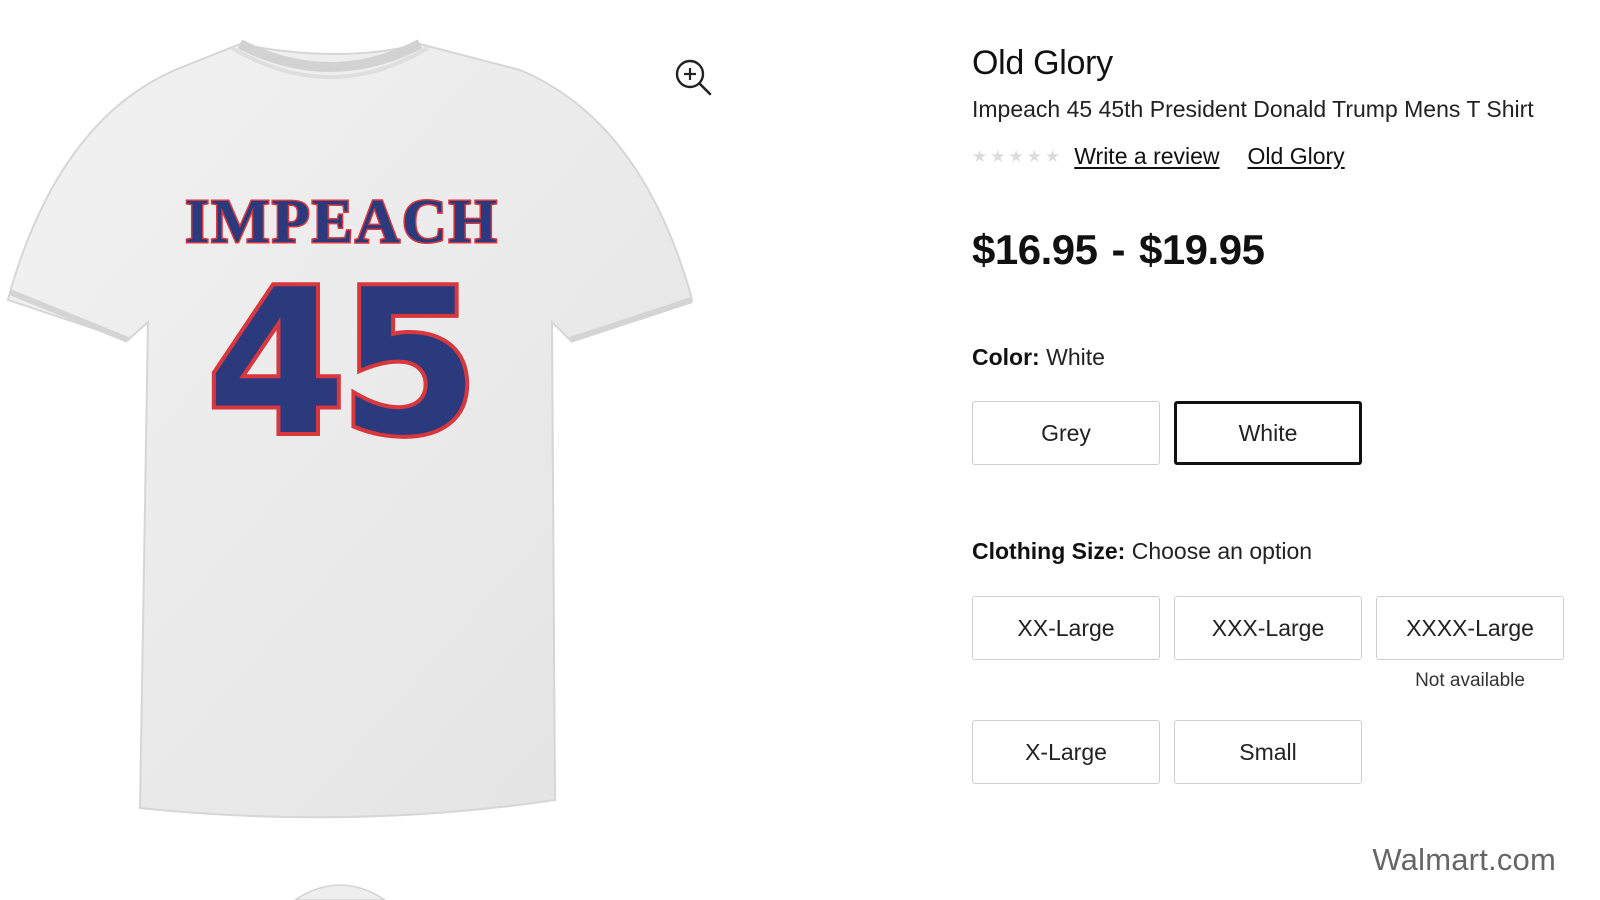  Describe the element at coordinates (340, 888) in the screenshot. I see `next-thumbnail` at that location.